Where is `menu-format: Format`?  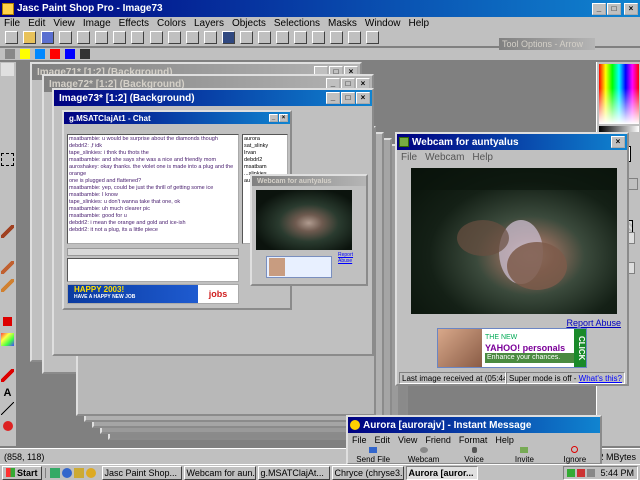 menu-format: Format is located at coordinates (473, 440).